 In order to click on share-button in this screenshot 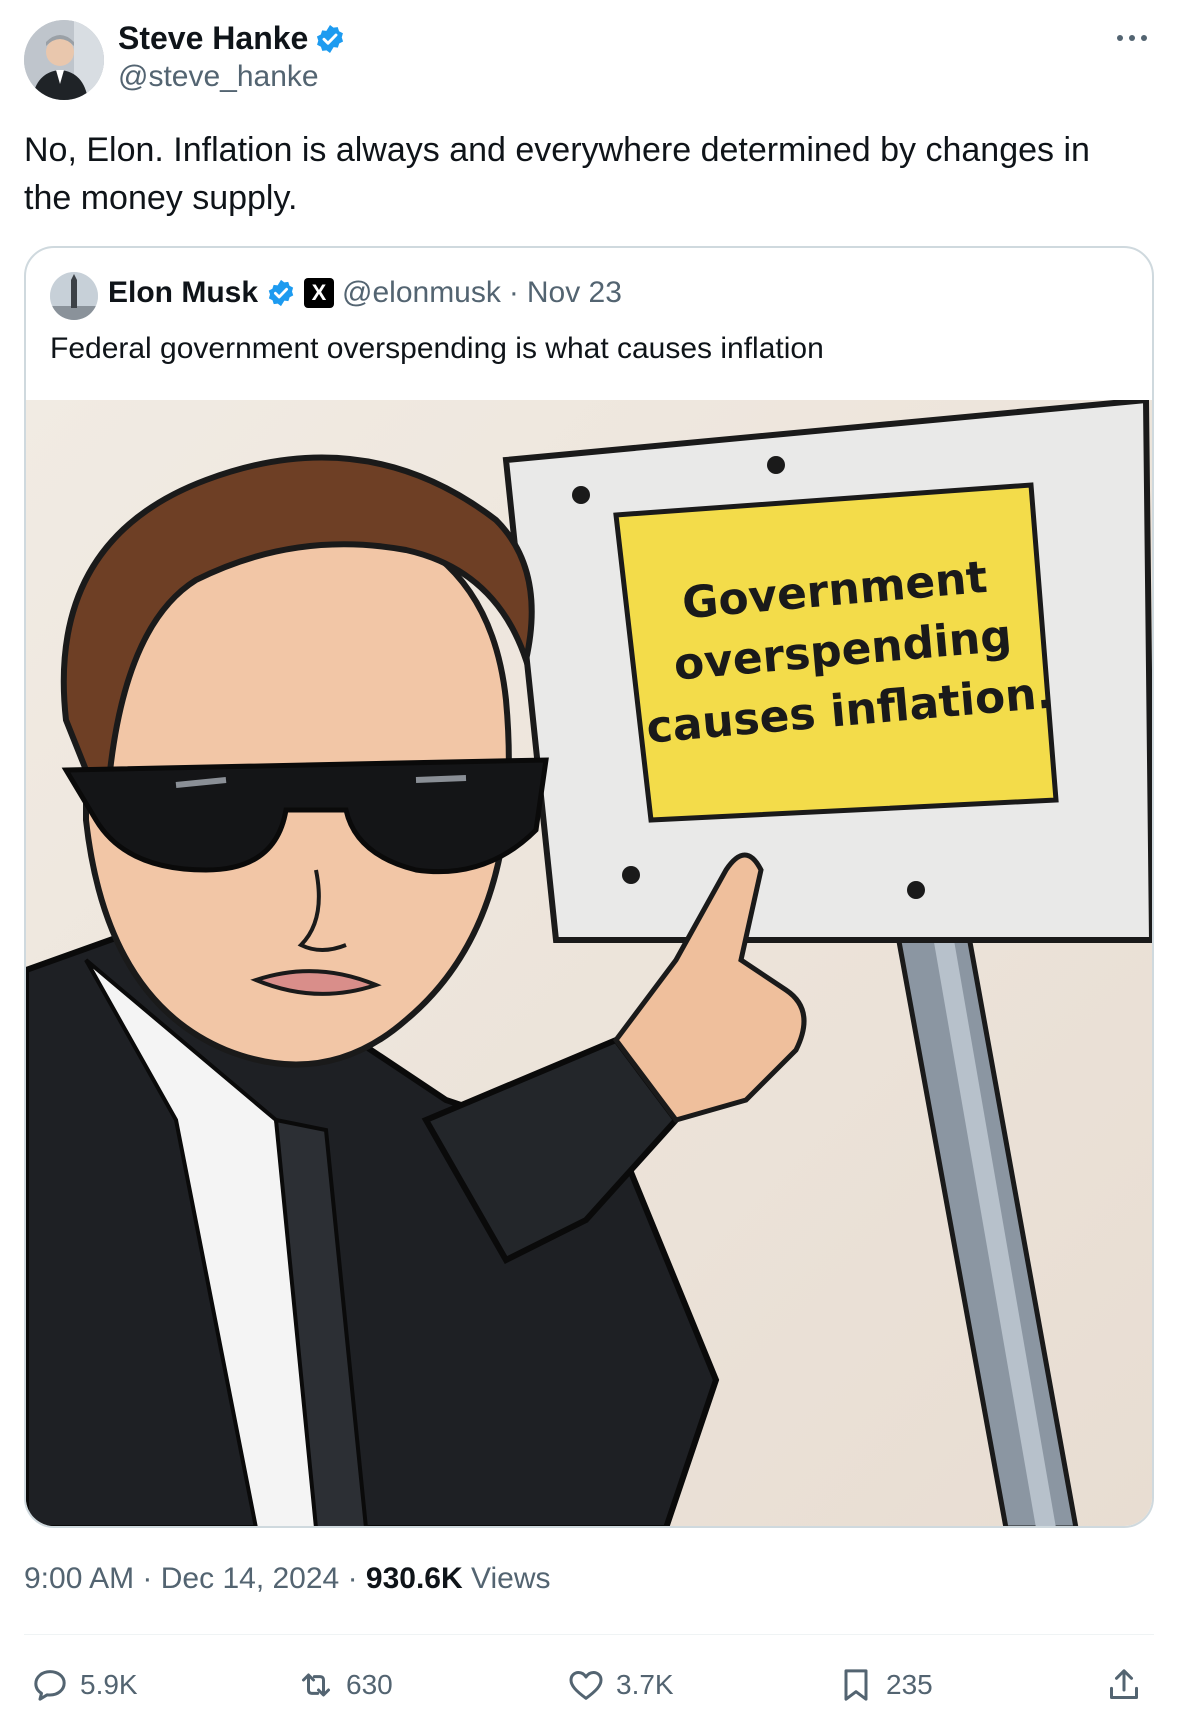, I will do `click(1124, 1685)`.